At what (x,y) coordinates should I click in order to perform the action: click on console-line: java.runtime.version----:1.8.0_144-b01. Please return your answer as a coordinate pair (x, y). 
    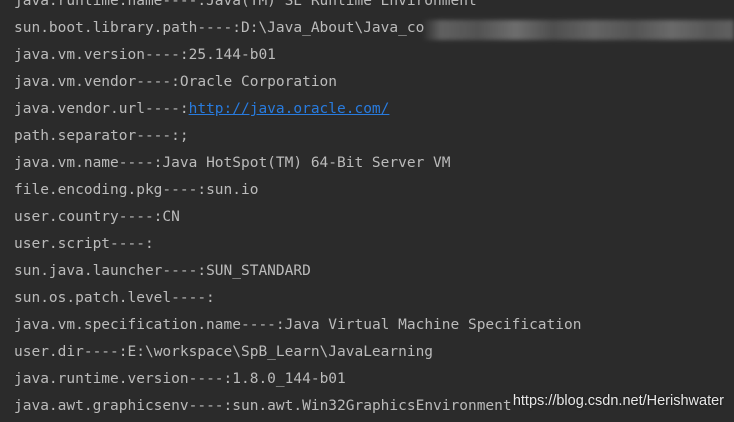
    Looking at the image, I should click on (297, 379).